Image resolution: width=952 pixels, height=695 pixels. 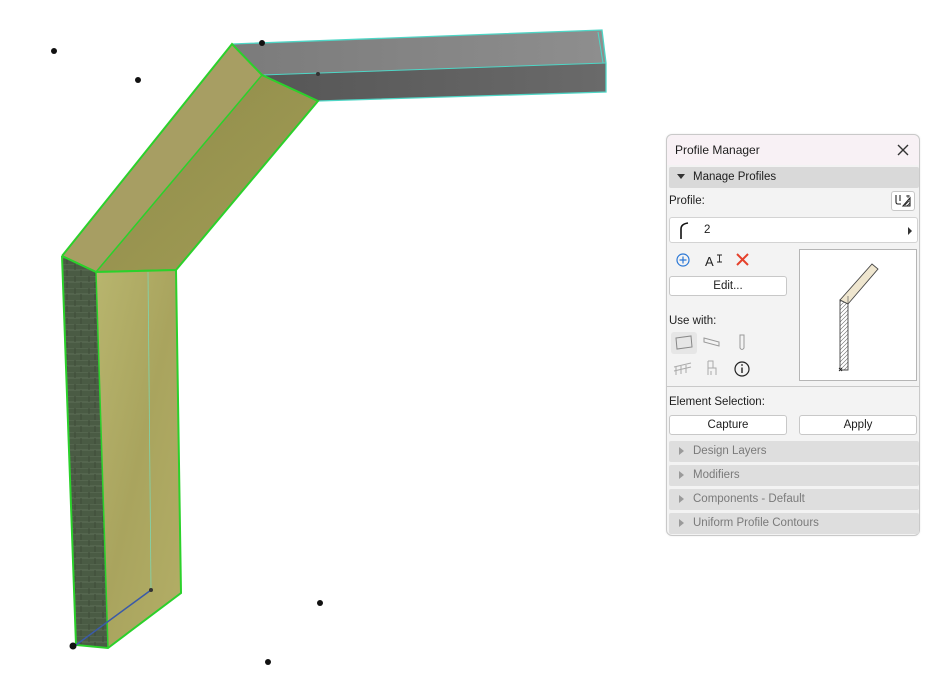 What do you see at coordinates (794, 177) in the screenshot?
I see `manage-profiles-header: Manage Profiles` at bounding box center [794, 177].